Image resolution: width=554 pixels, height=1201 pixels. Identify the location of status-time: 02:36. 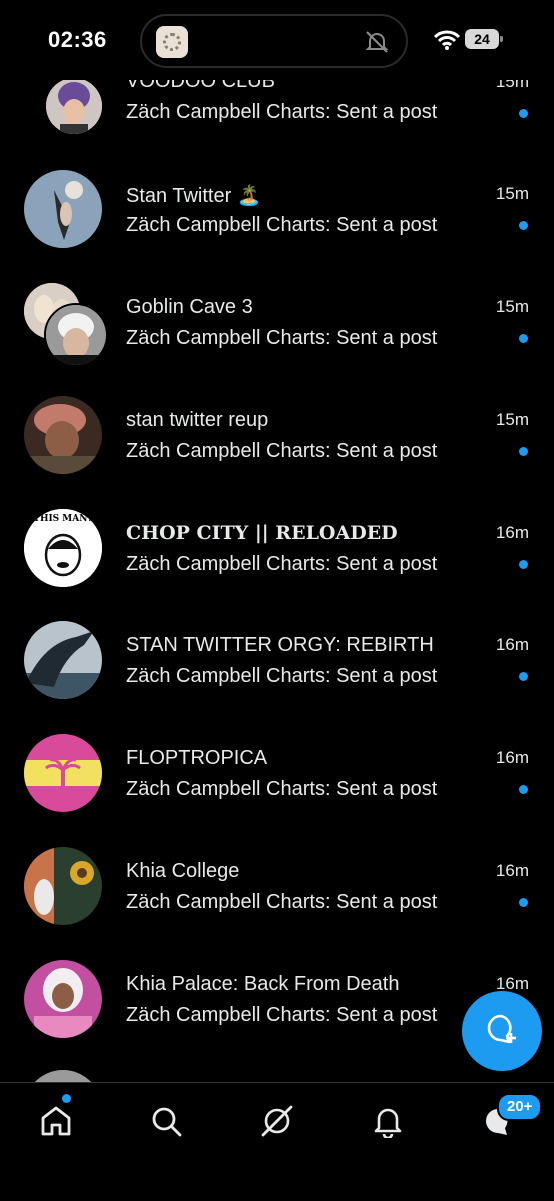
(77, 39).